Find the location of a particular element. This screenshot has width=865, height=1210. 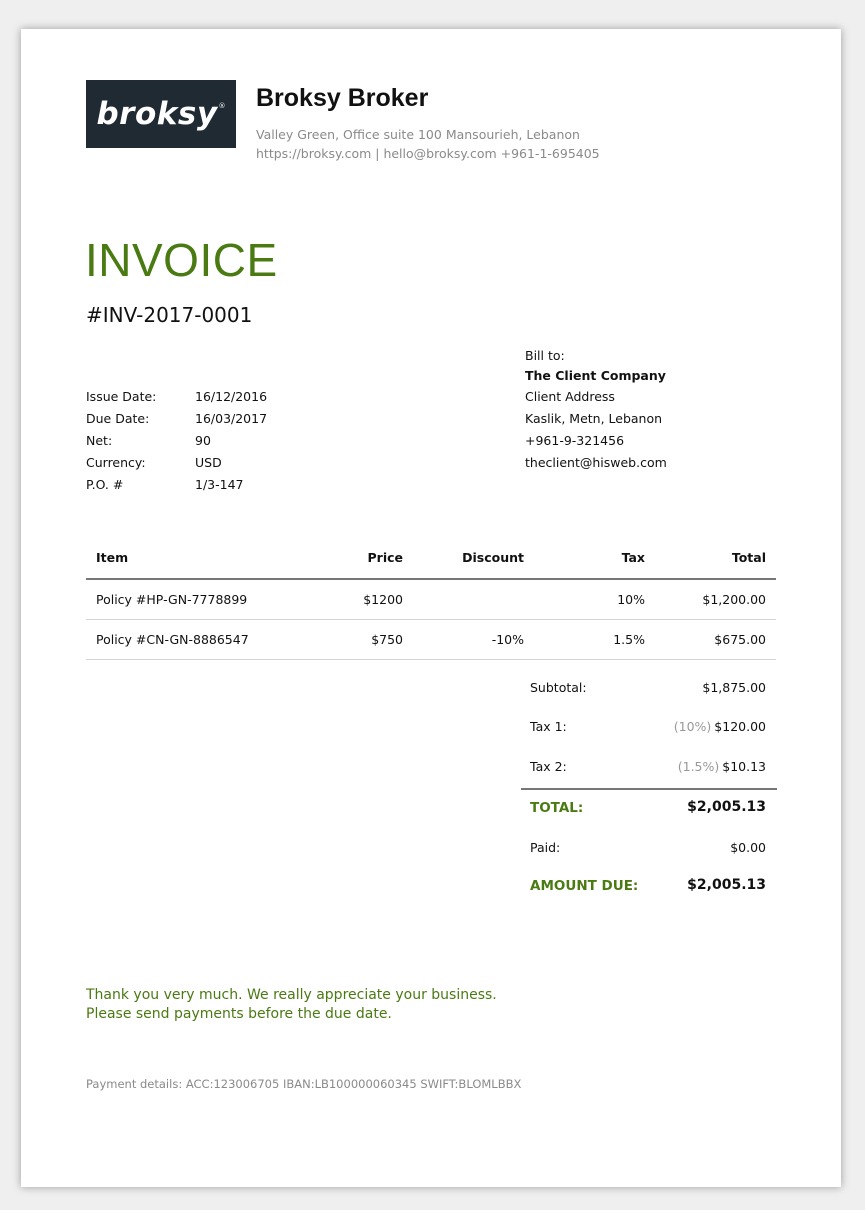

bill-to-address: Client Address is located at coordinates (570, 396).